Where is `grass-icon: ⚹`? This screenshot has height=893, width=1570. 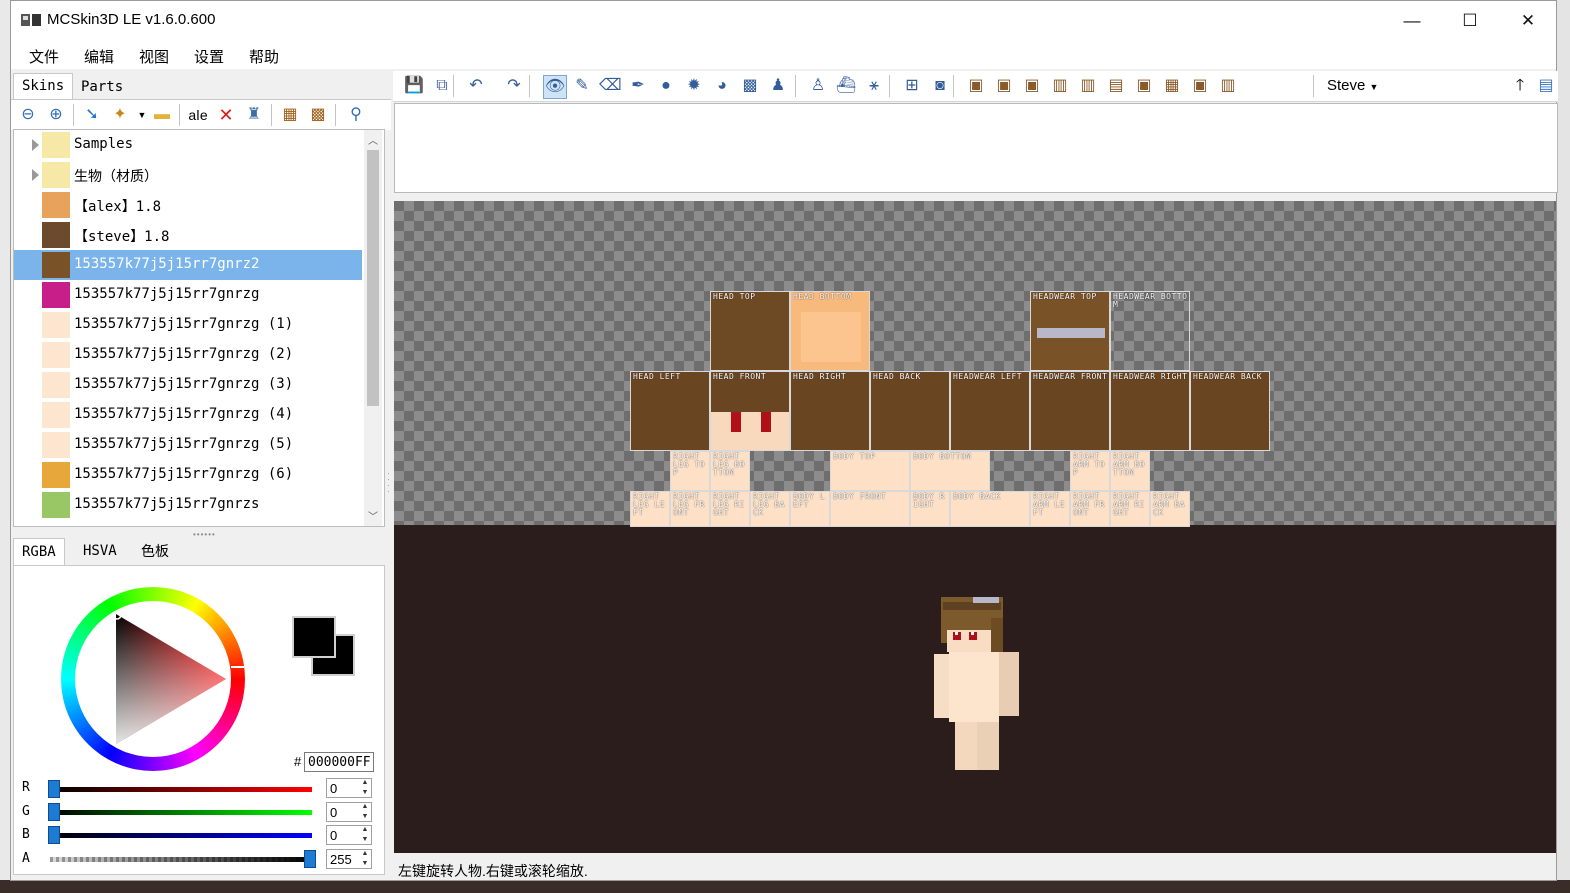 grass-icon: ⚹ is located at coordinates (874, 86).